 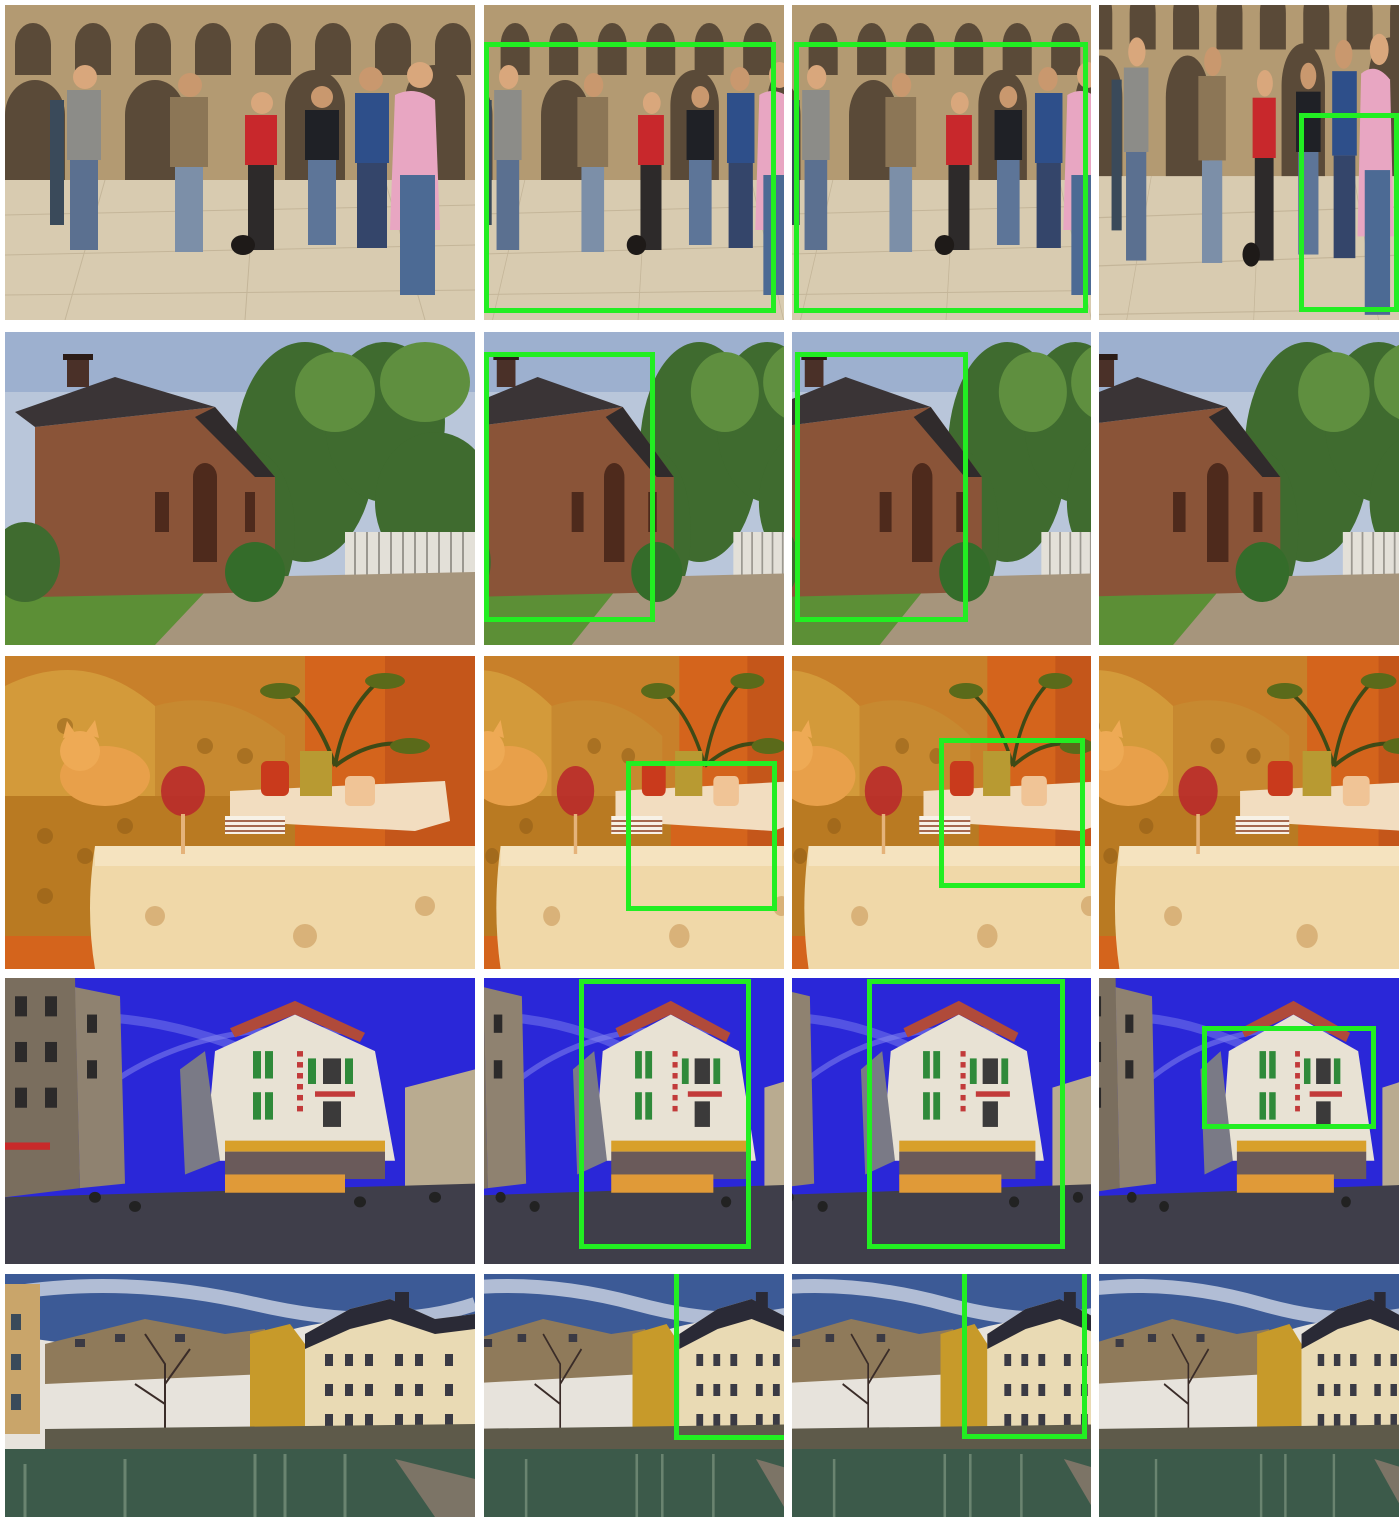 I want to click on brasserie-crop-b-highlight-box, so click(x=966, y=1114).